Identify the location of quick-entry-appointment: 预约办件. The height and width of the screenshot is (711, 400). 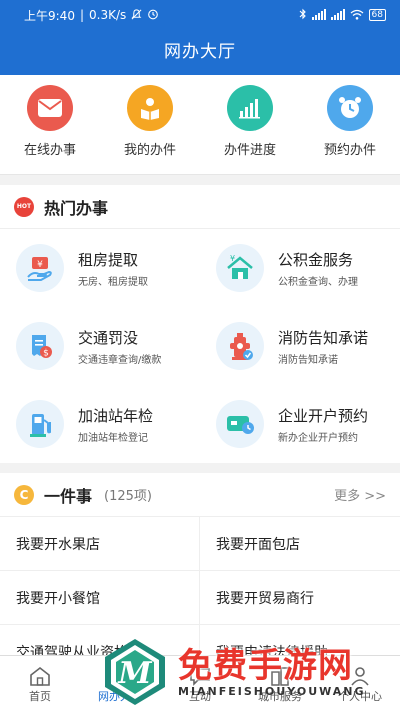
(350, 129).